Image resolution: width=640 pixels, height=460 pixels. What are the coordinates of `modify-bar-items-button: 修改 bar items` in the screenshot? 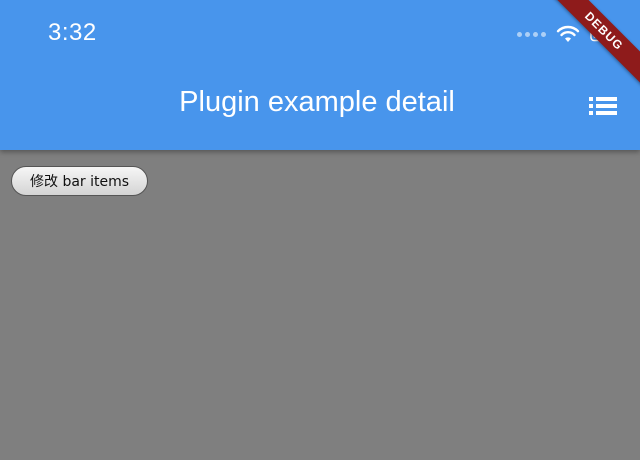 It's located at (80, 181).